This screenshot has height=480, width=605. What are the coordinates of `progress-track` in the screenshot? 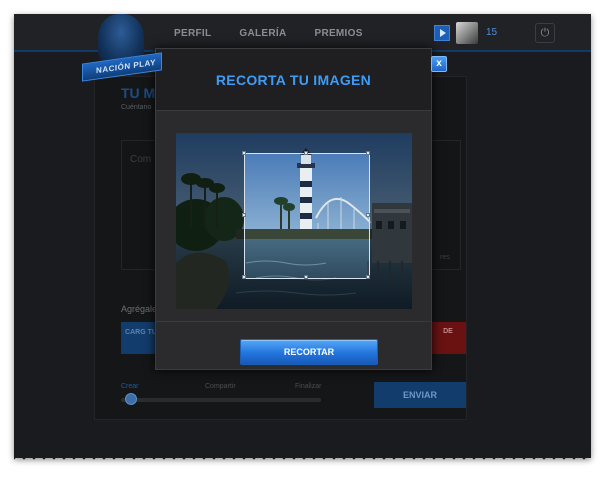 It's located at (221, 400).